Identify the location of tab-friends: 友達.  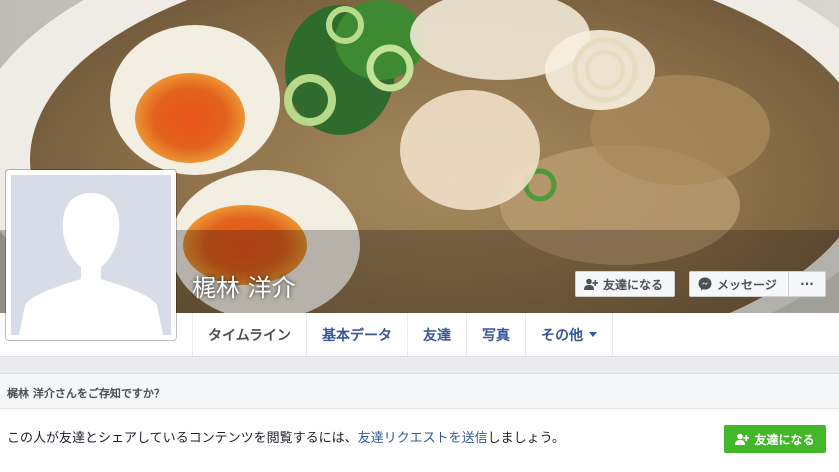
(436, 334).